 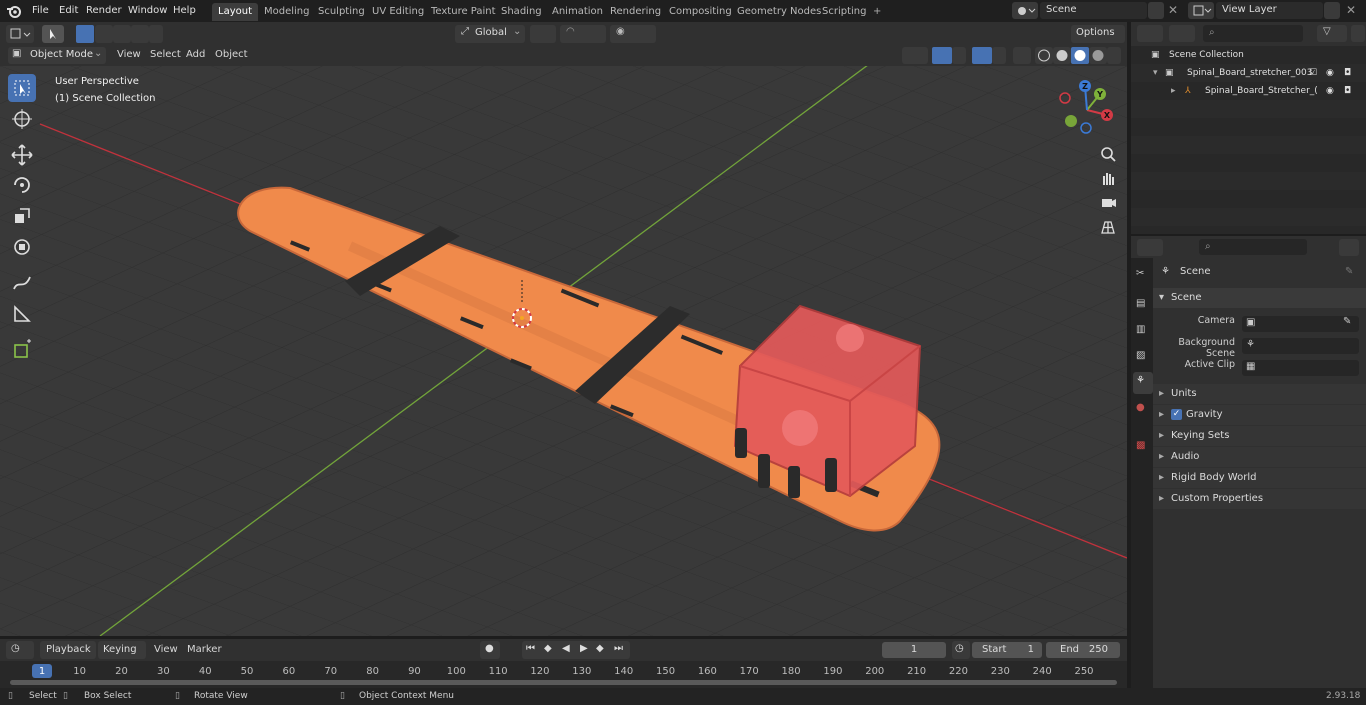 I want to click on camera-render-icon: ◘, so click(x=1347, y=73).